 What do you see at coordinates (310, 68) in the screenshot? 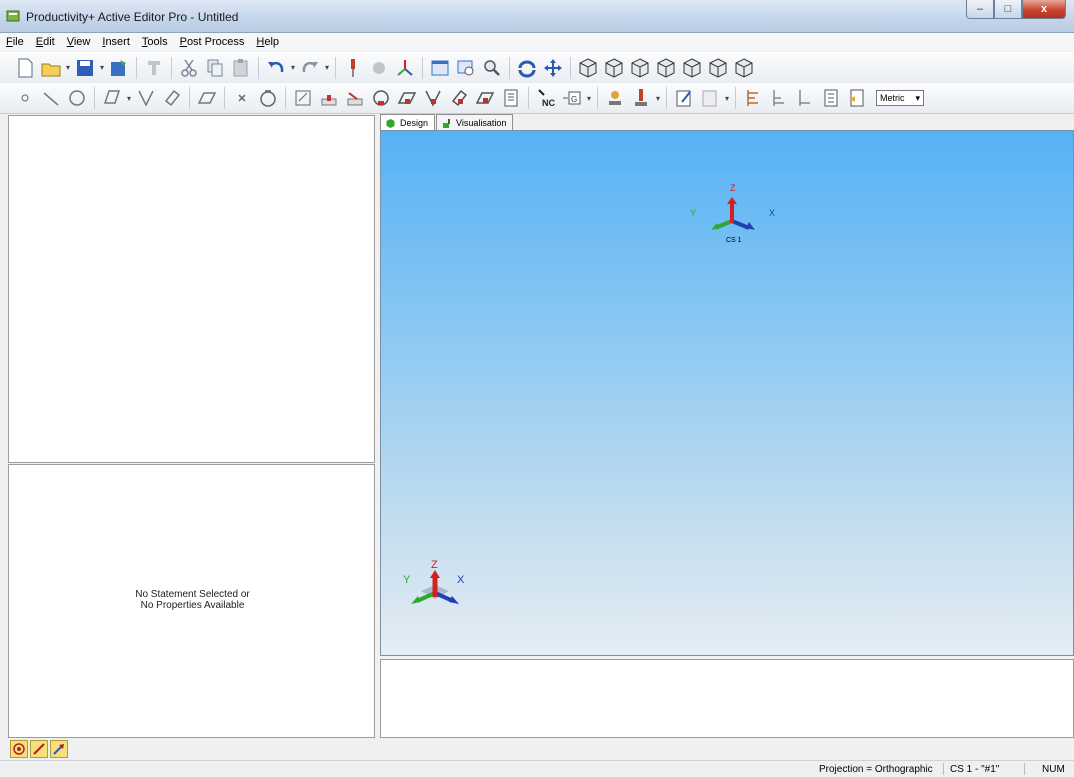
I see `redo-button` at bounding box center [310, 68].